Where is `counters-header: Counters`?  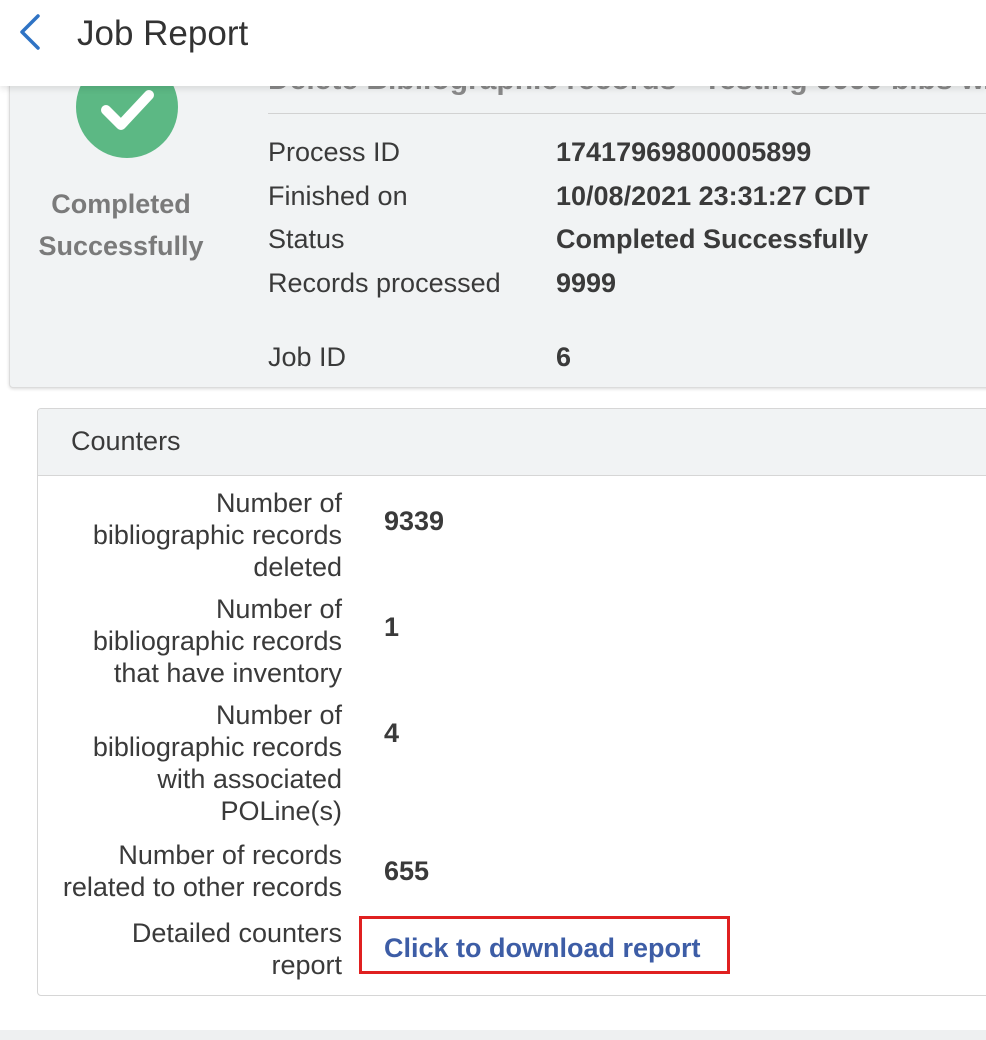 counters-header: Counters is located at coordinates (512, 442).